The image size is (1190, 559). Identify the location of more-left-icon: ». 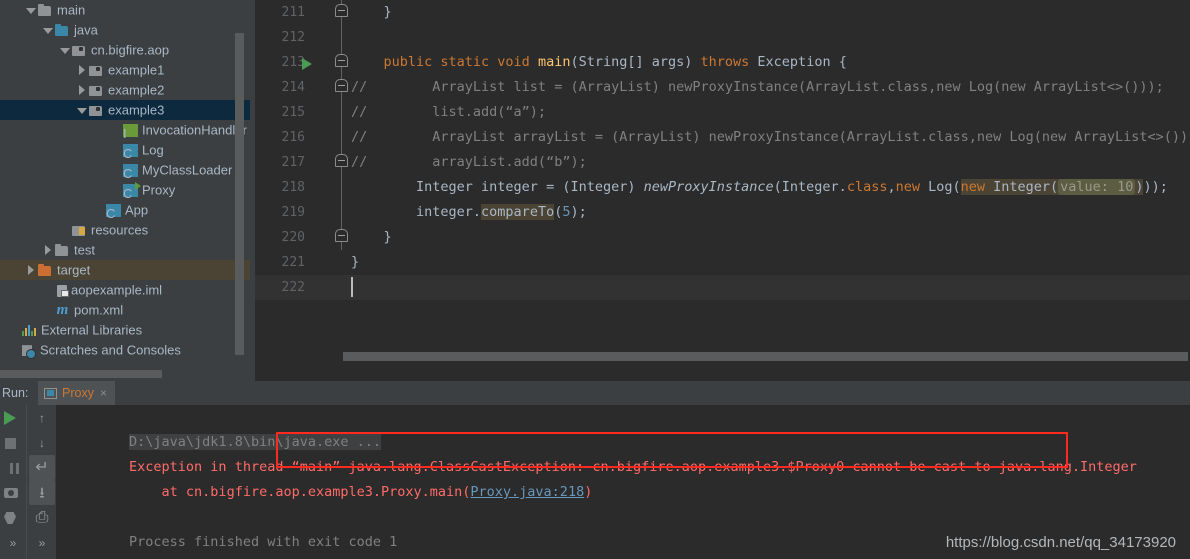
(13, 542).